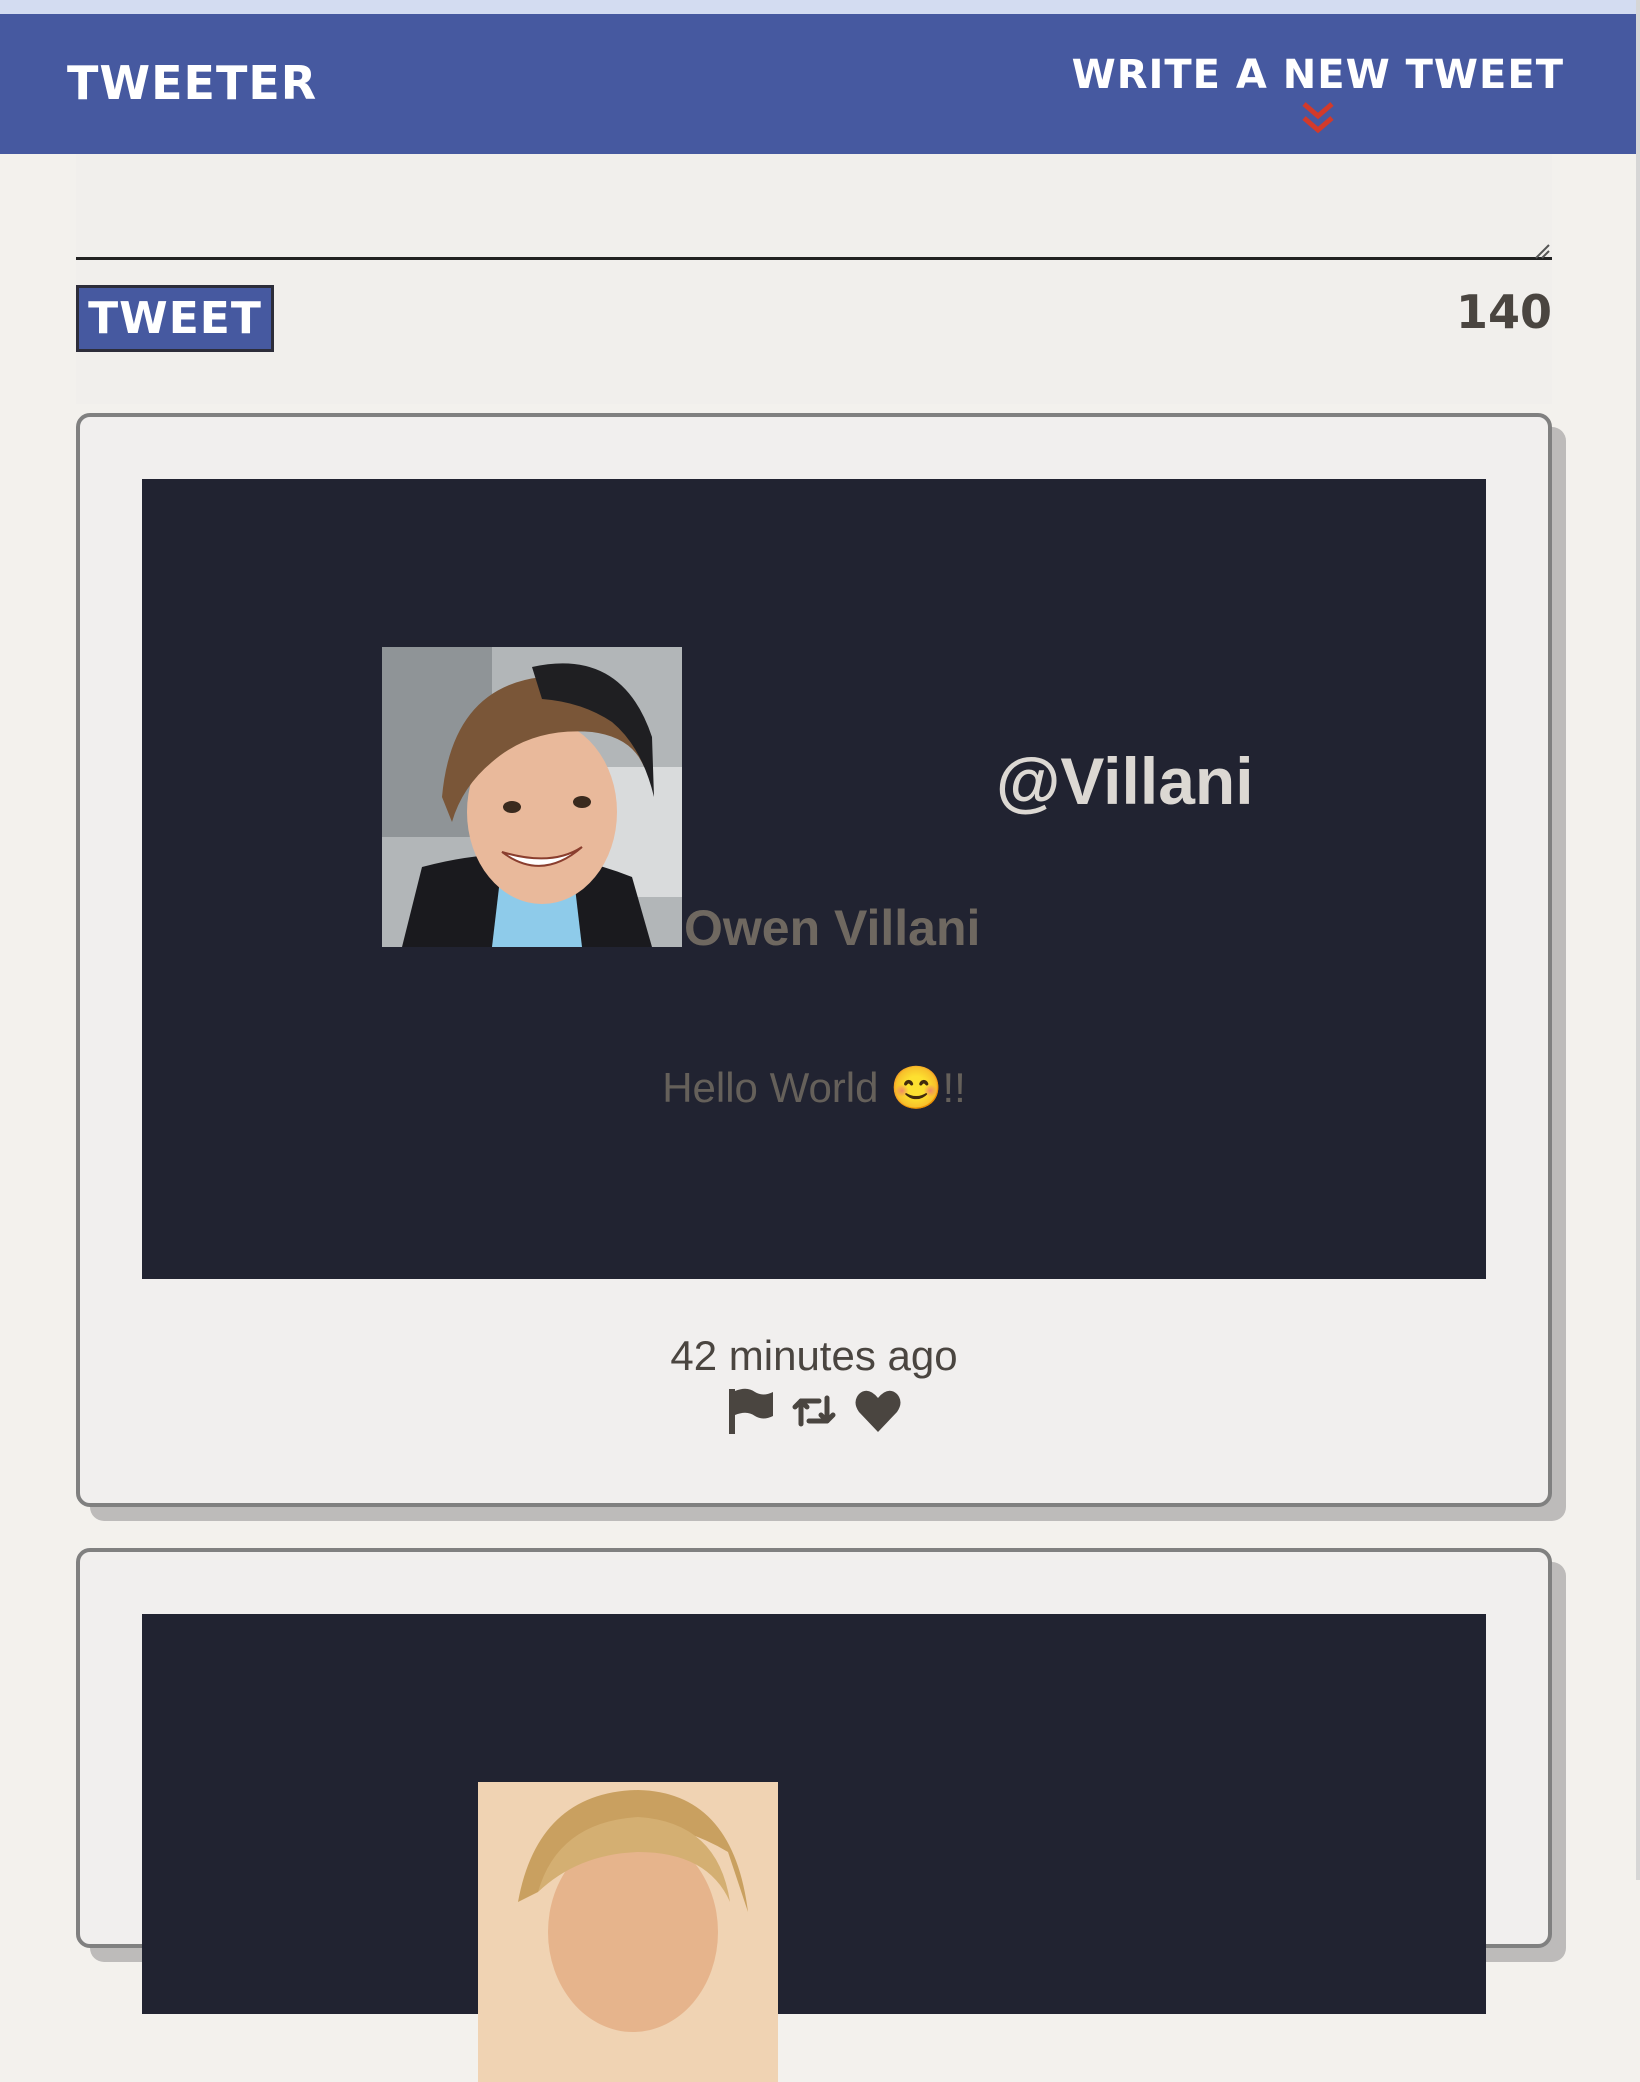  What do you see at coordinates (1638, 940) in the screenshot?
I see `window-edge` at bounding box center [1638, 940].